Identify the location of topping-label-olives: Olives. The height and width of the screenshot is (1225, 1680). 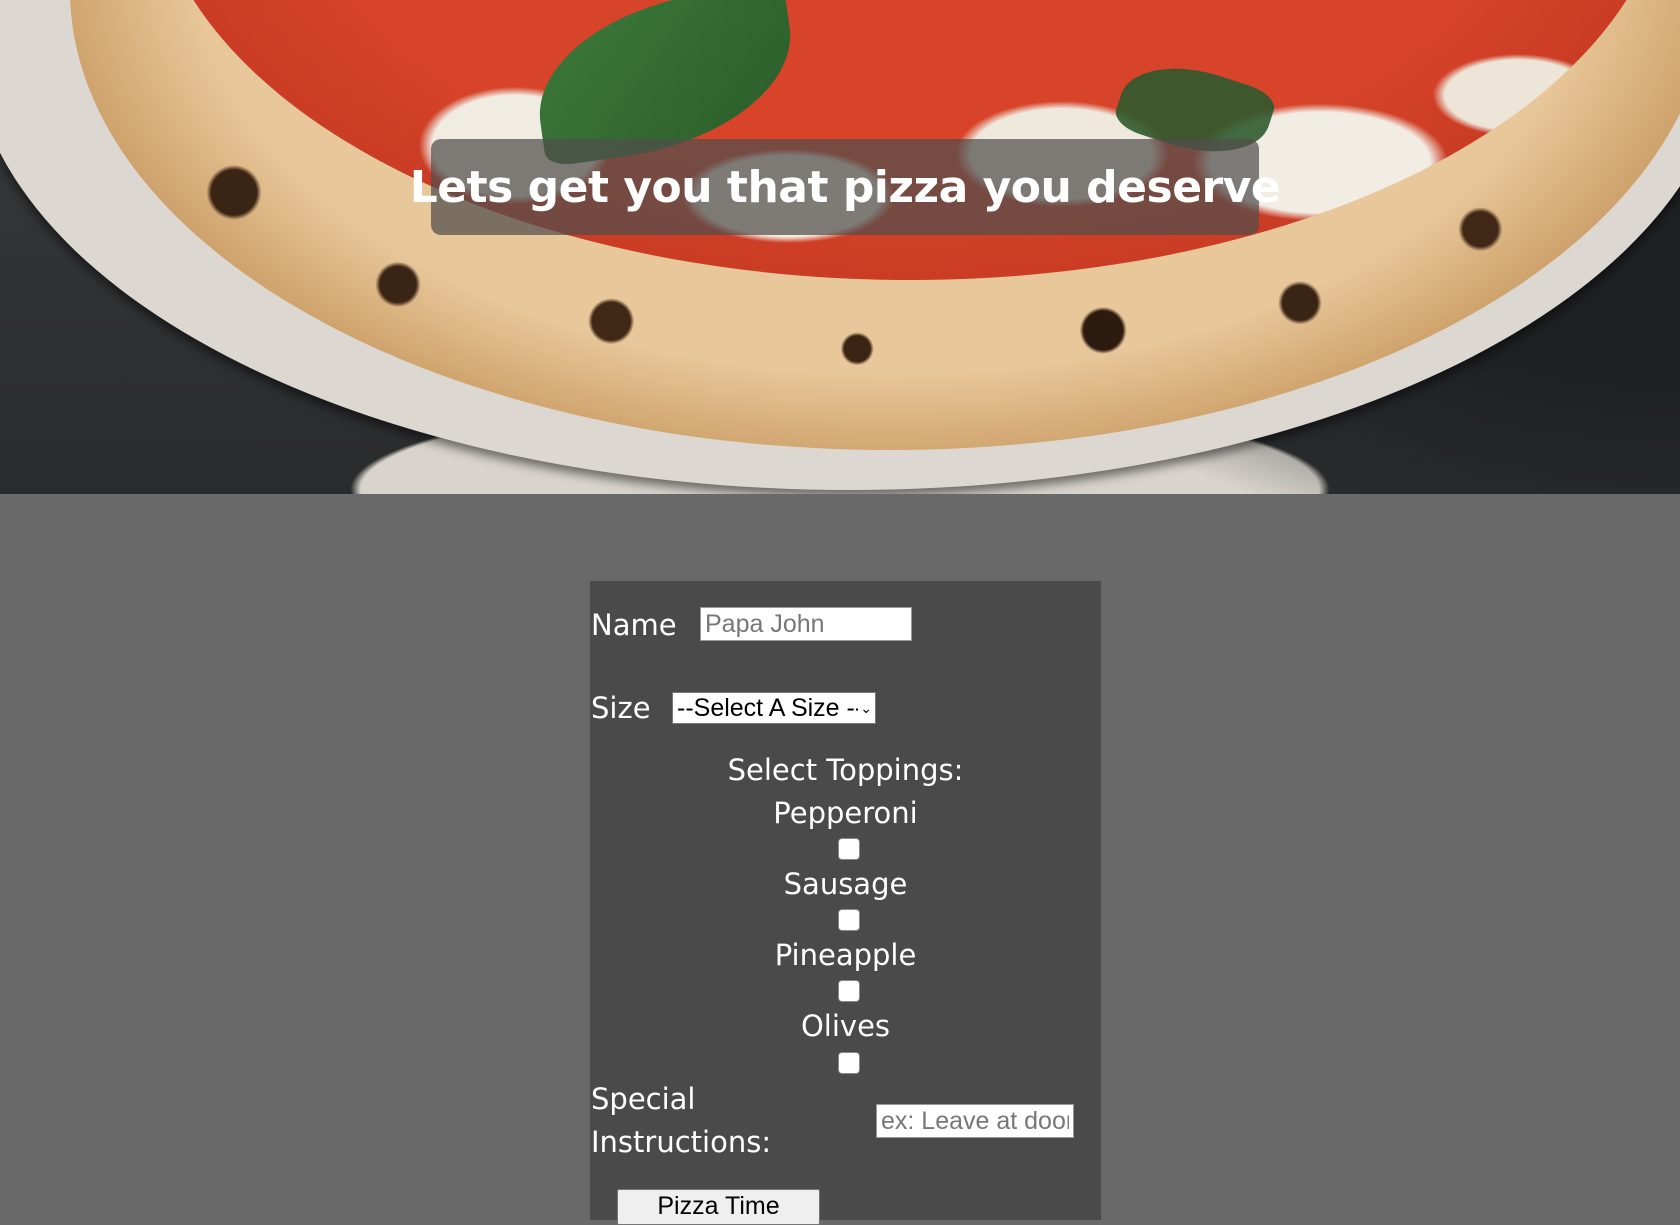
(845, 1026).